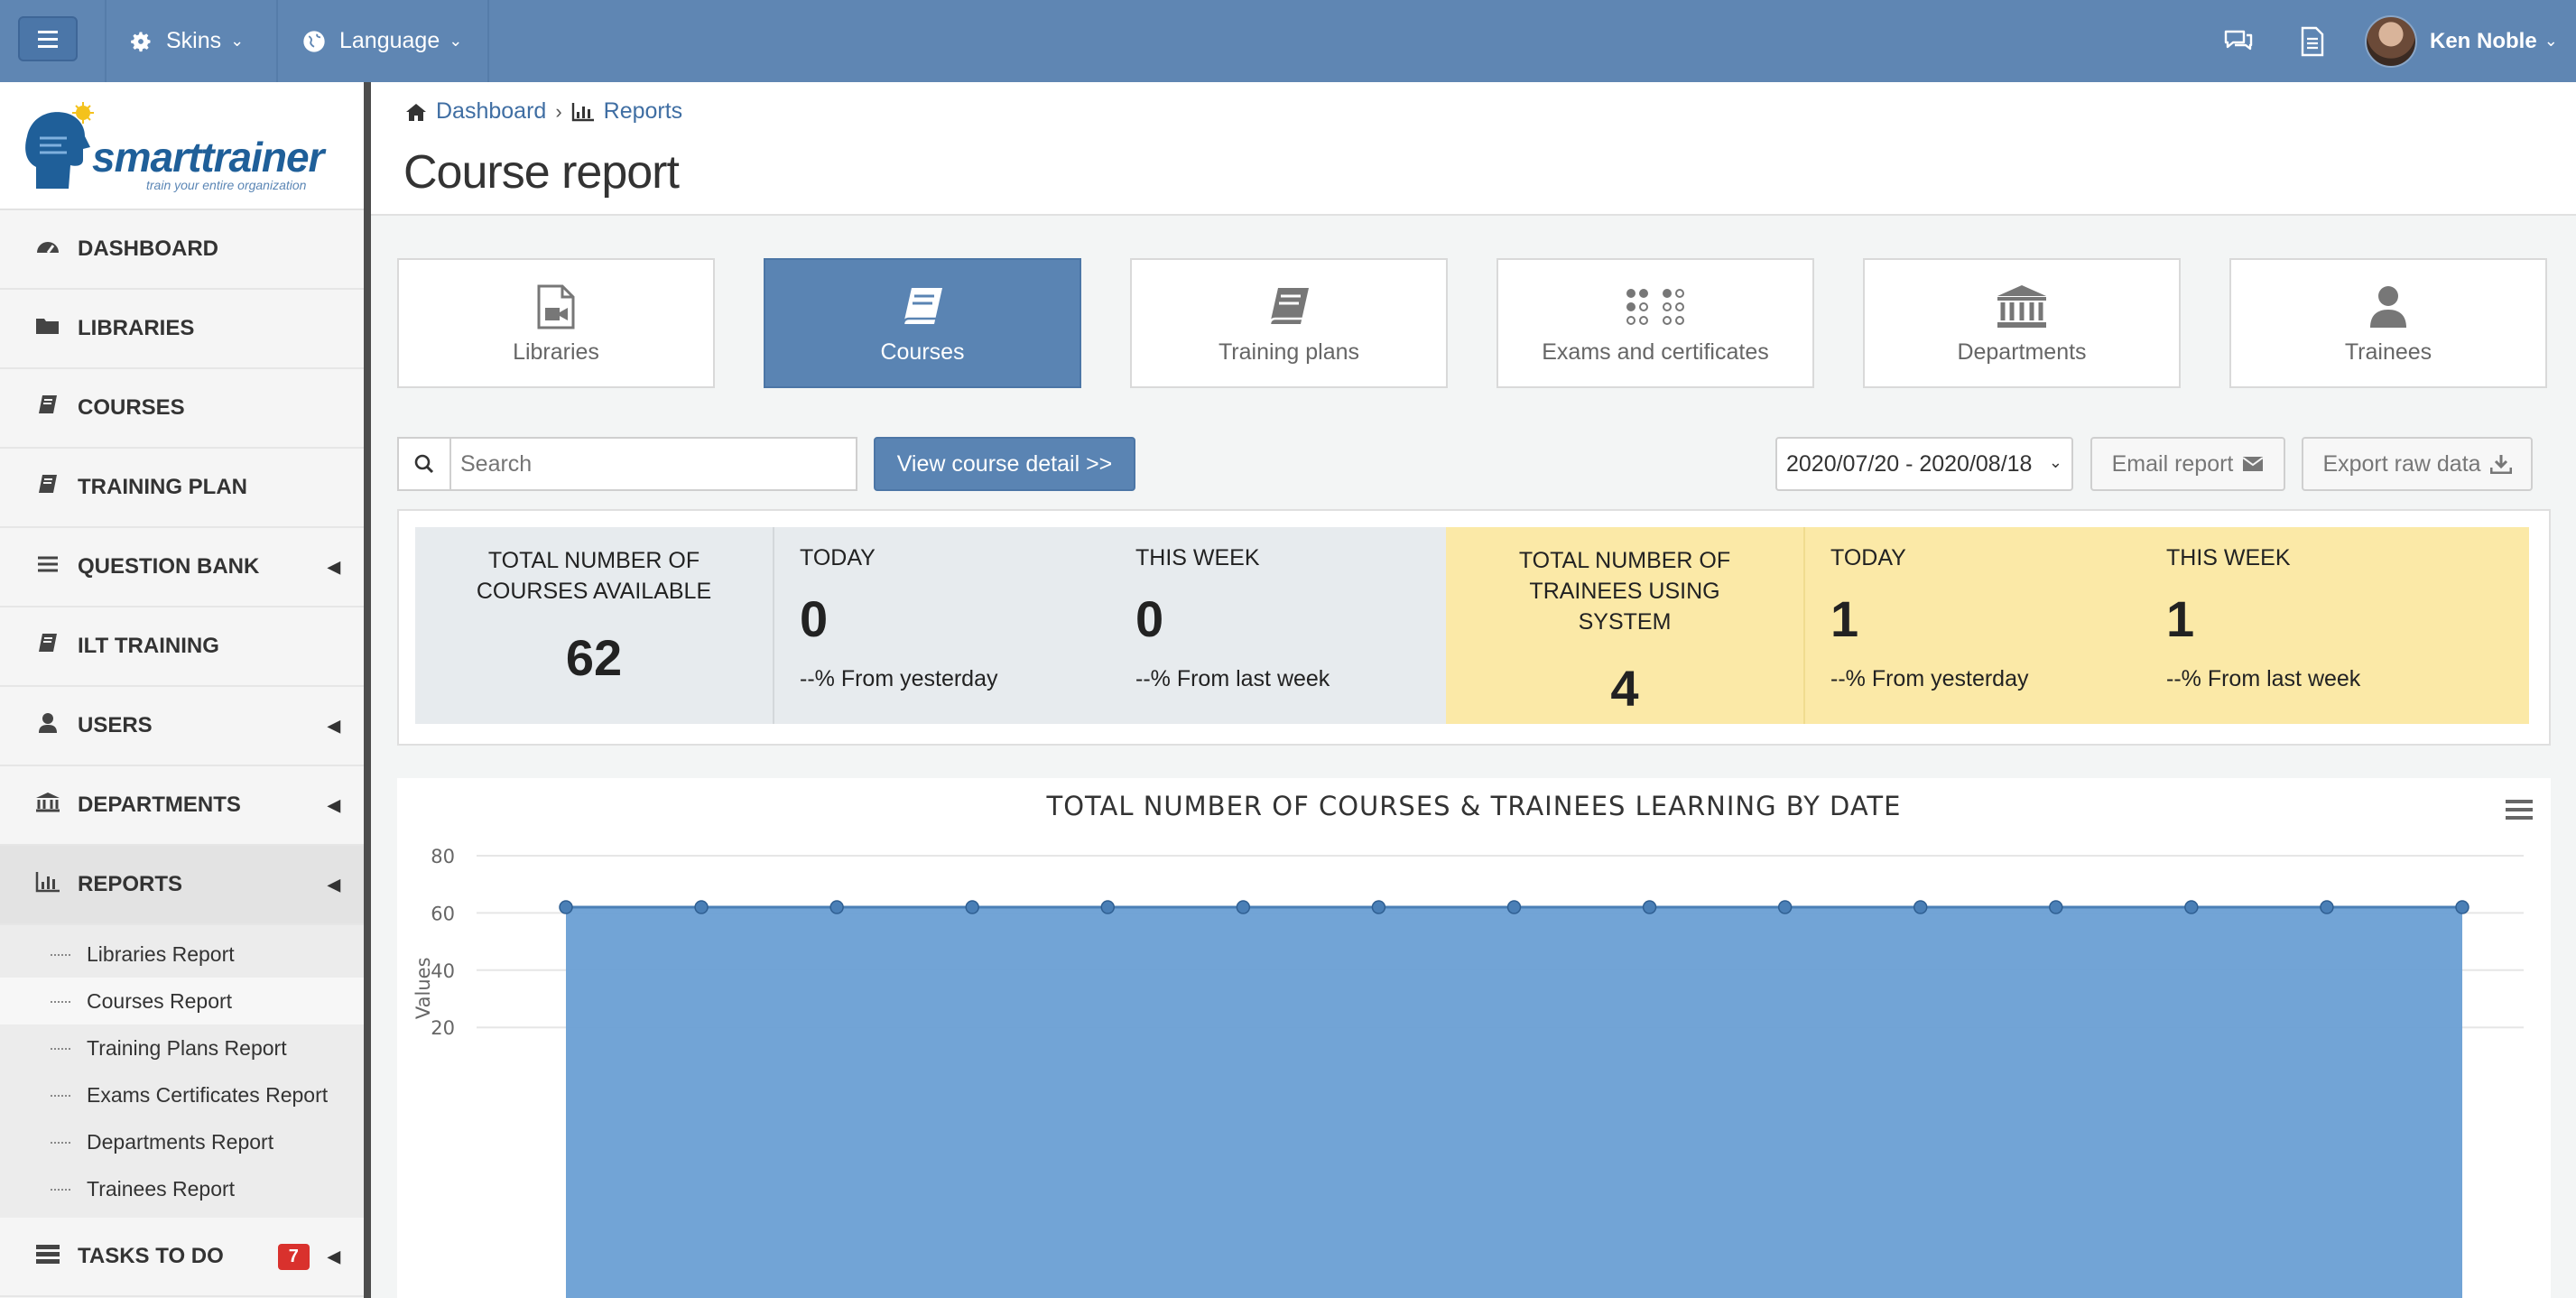 This screenshot has width=2576, height=1298. I want to click on language-menu: Language ⌄, so click(381, 41).